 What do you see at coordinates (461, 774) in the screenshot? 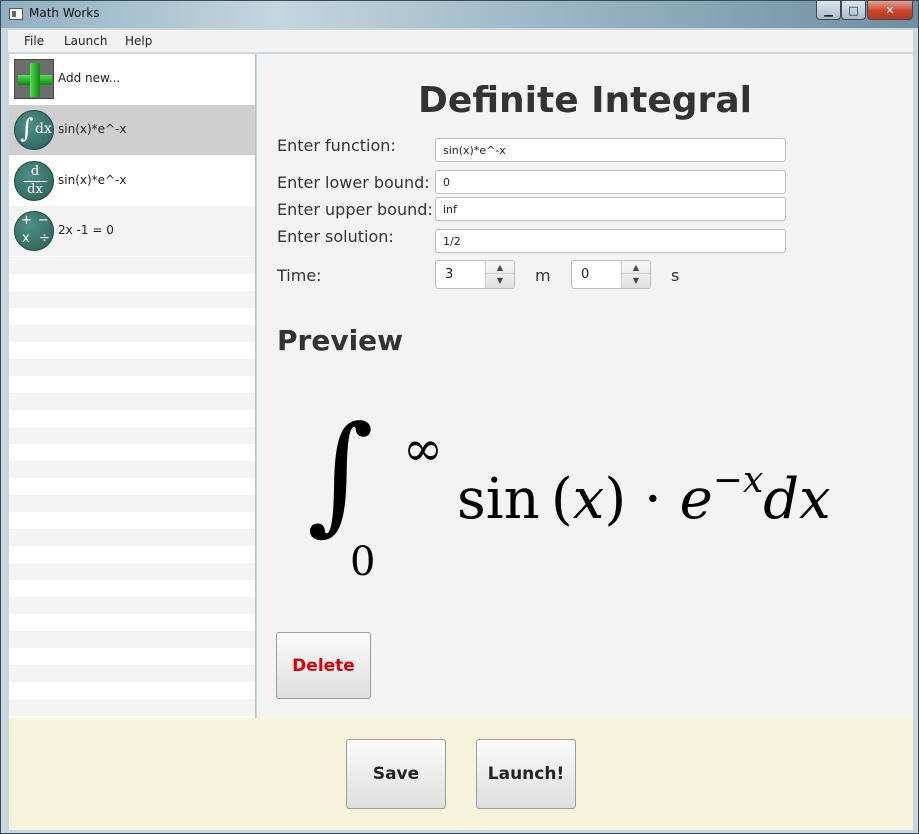
I see `footer-bar: Save Launch!` at bounding box center [461, 774].